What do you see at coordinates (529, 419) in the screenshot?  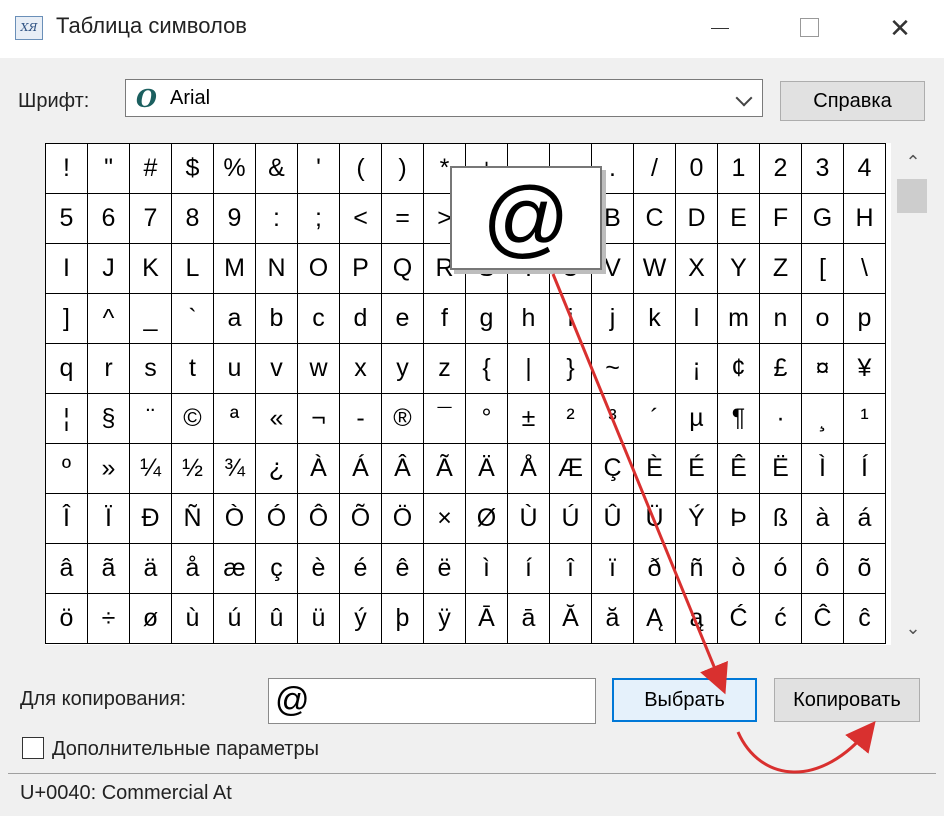 I see `char-cell: ±` at bounding box center [529, 419].